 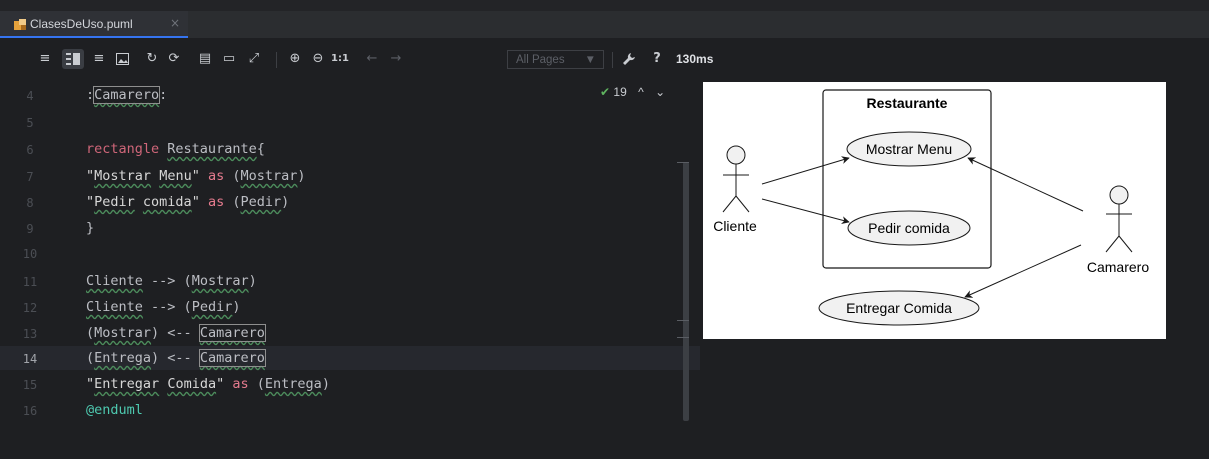 What do you see at coordinates (907, 103) in the screenshot?
I see `rectangle-title: Restaurante` at bounding box center [907, 103].